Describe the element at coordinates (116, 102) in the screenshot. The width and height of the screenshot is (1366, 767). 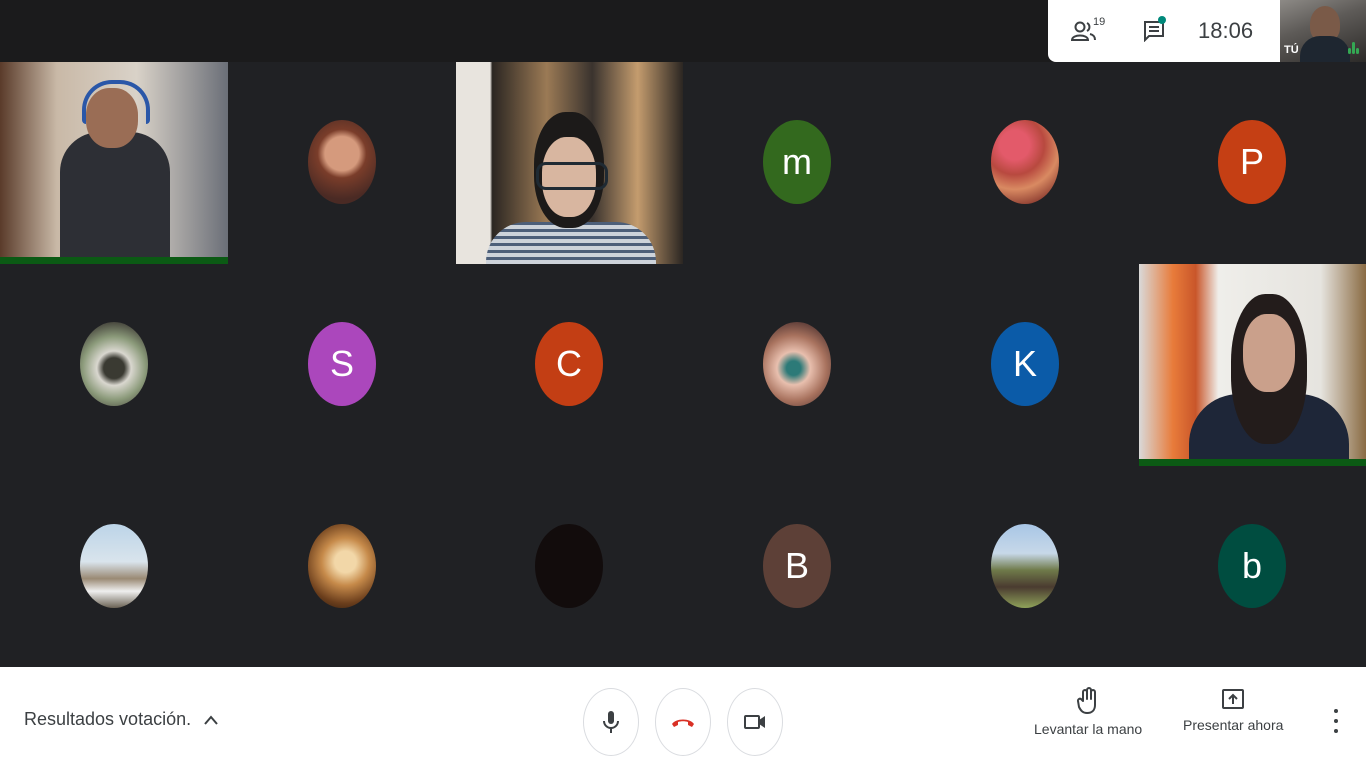
I see `headphones-icon` at that location.